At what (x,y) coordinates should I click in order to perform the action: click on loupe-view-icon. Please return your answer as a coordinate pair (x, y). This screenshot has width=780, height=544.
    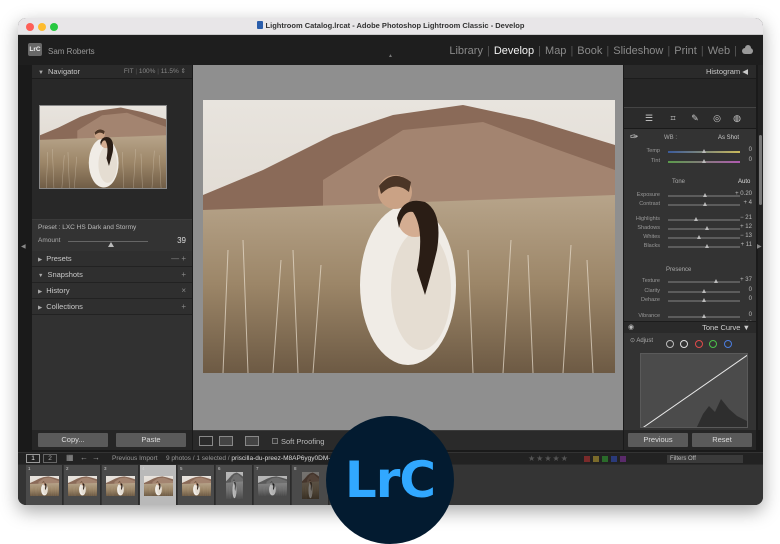
    Looking at the image, I should click on (206, 441).